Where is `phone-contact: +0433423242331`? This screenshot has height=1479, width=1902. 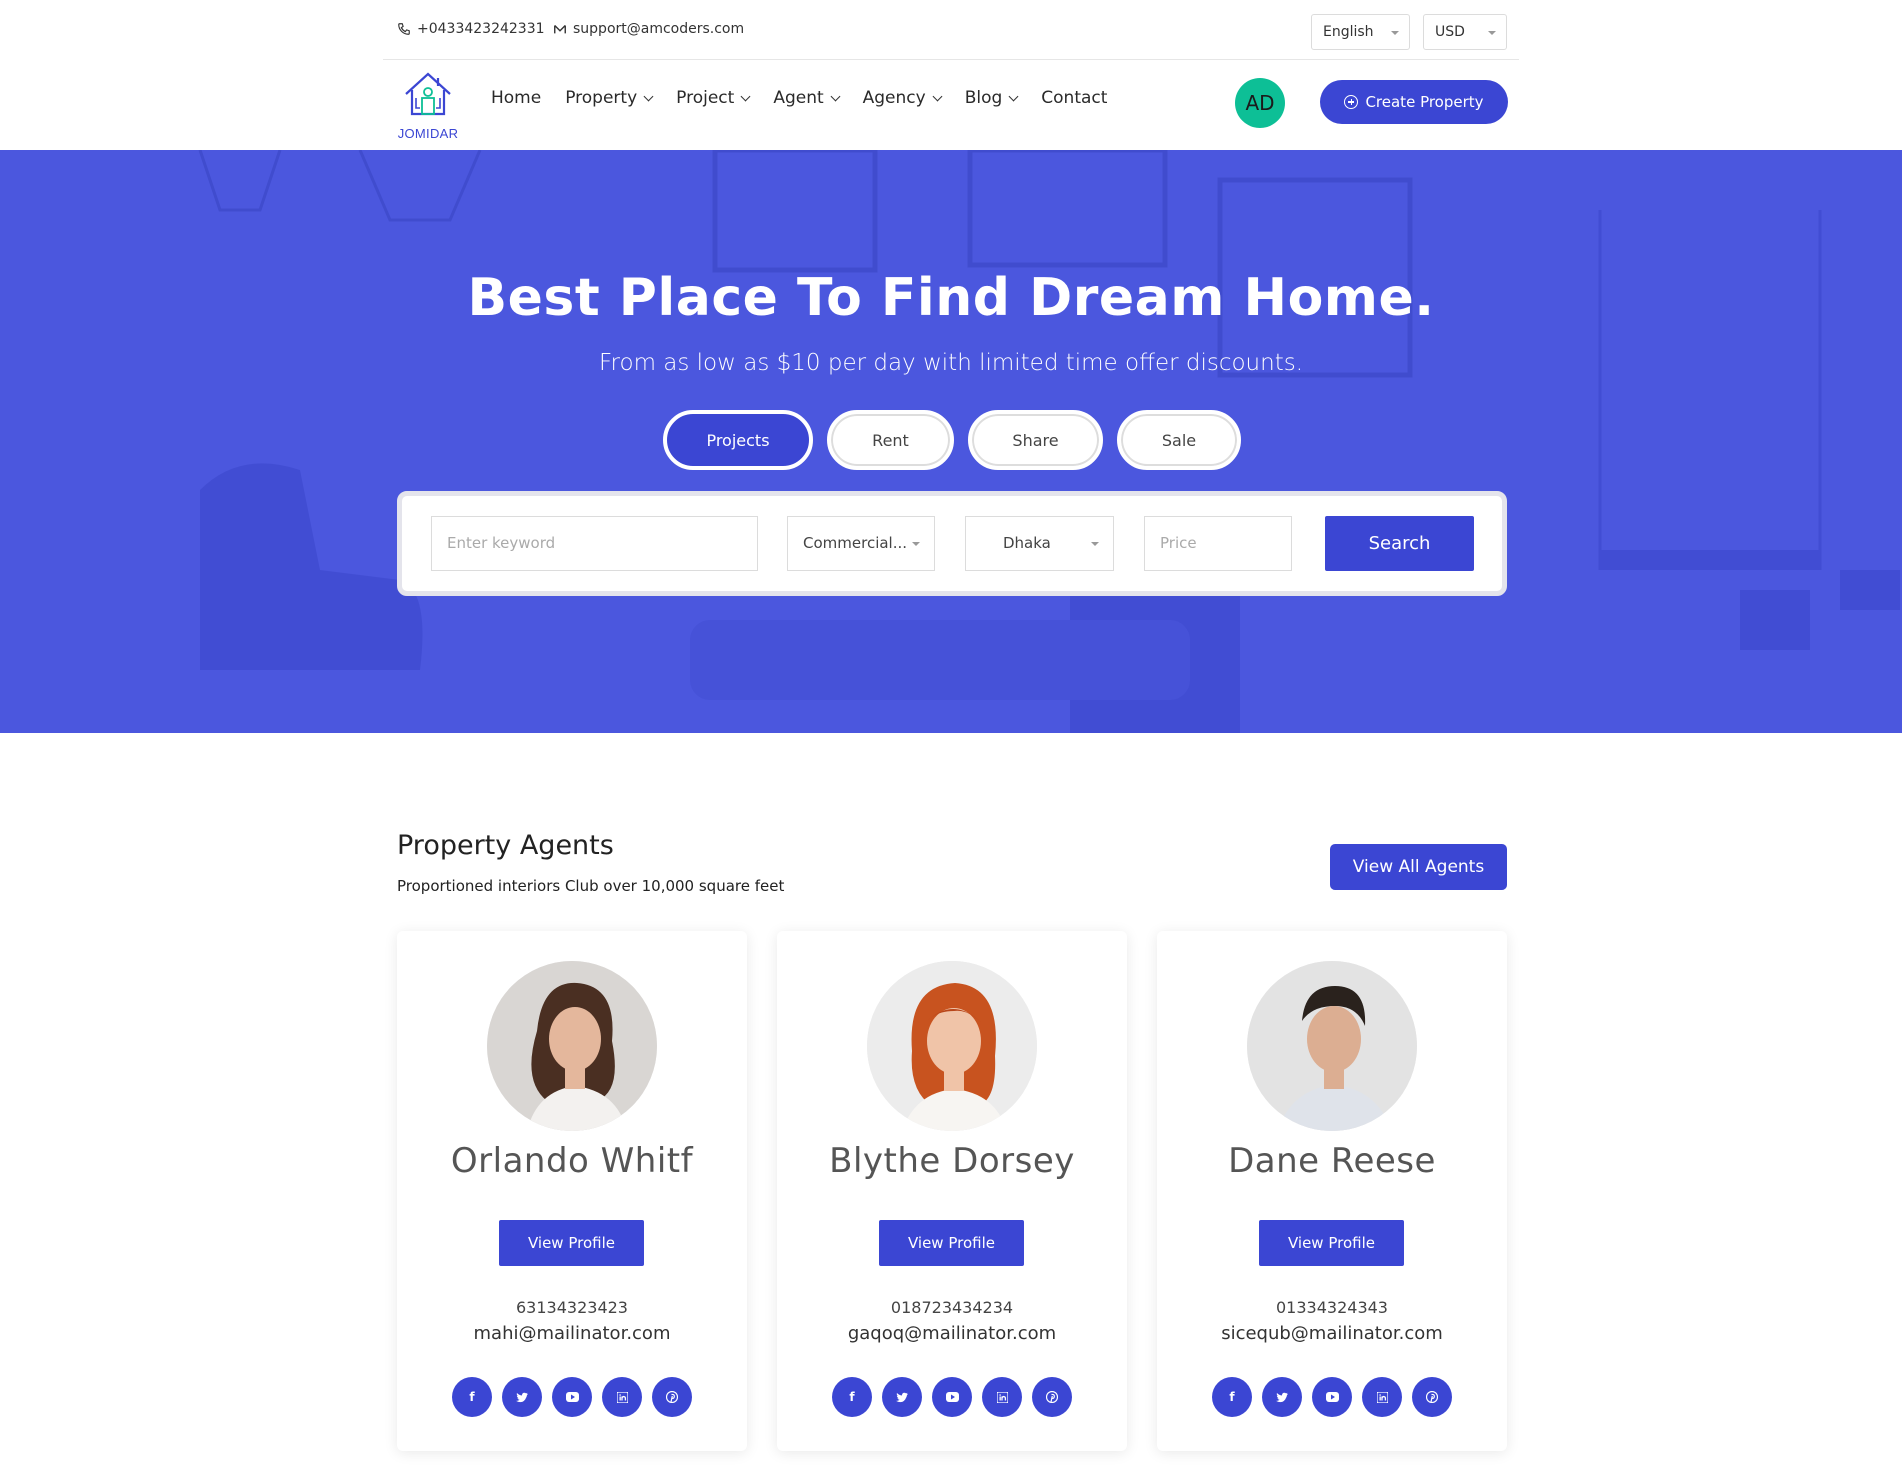
phone-contact: +0433423242331 is located at coordinates (471, 29).